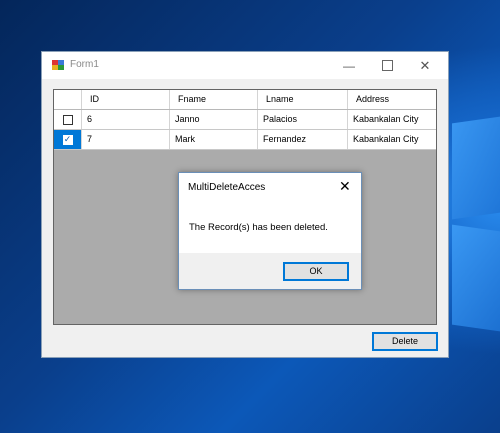 This screenshot has width=500, height=433. I want to click on close-icon: ✕, so click(425, 65).